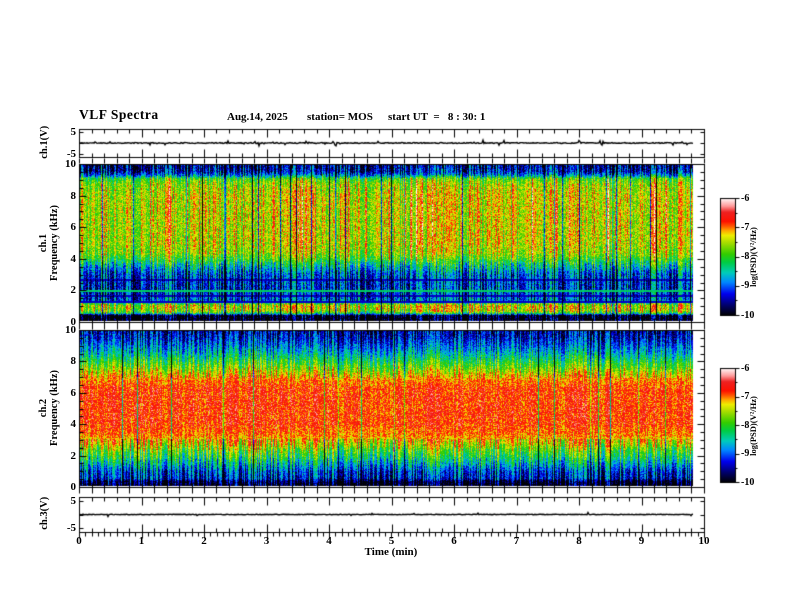 The height and width of the screenshot is (612, 792). What do you see at coordinates (704, 541) in the screenshot?
I see `time-tick-label: 10` at bounding box center [704, 541].